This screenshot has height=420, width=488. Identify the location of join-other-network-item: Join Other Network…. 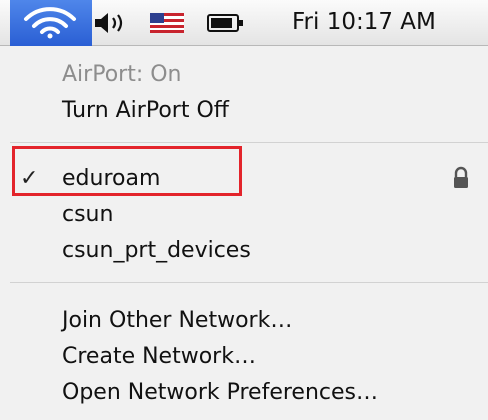
(177, 321).